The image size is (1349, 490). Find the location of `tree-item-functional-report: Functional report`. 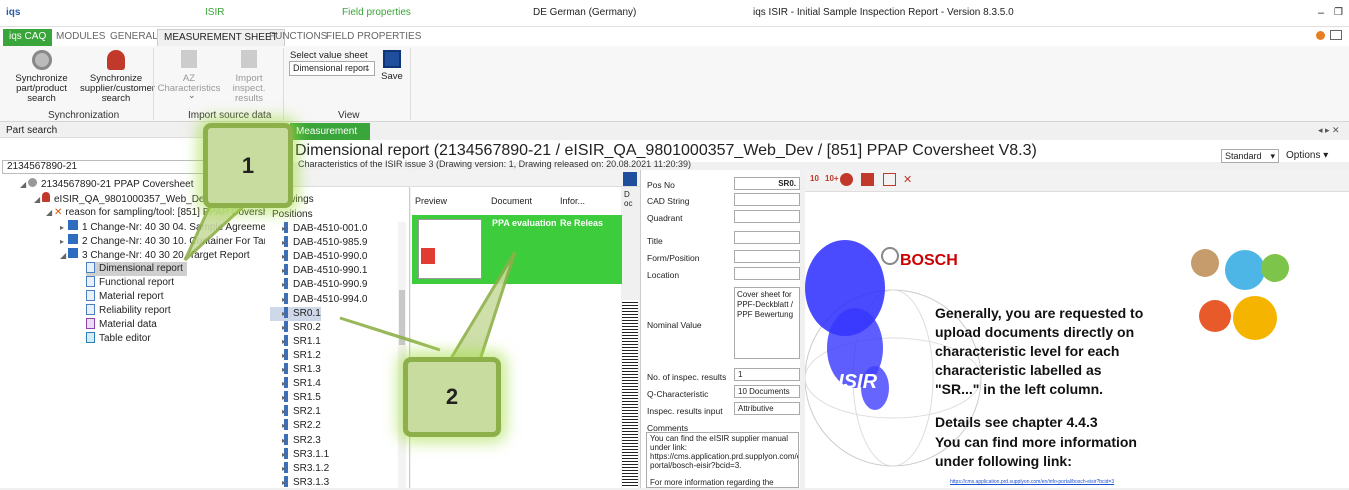

tree-item-functional-report: Functional report is located at coordinates (130, 283).